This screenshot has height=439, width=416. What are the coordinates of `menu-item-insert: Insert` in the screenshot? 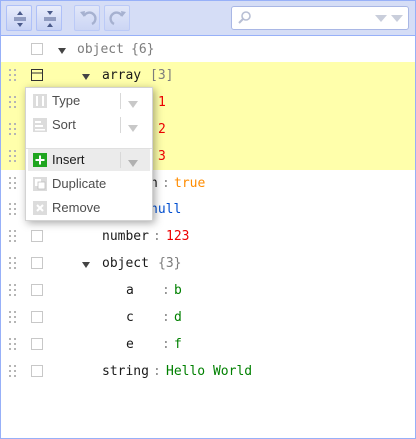 It's located at (89, 160).